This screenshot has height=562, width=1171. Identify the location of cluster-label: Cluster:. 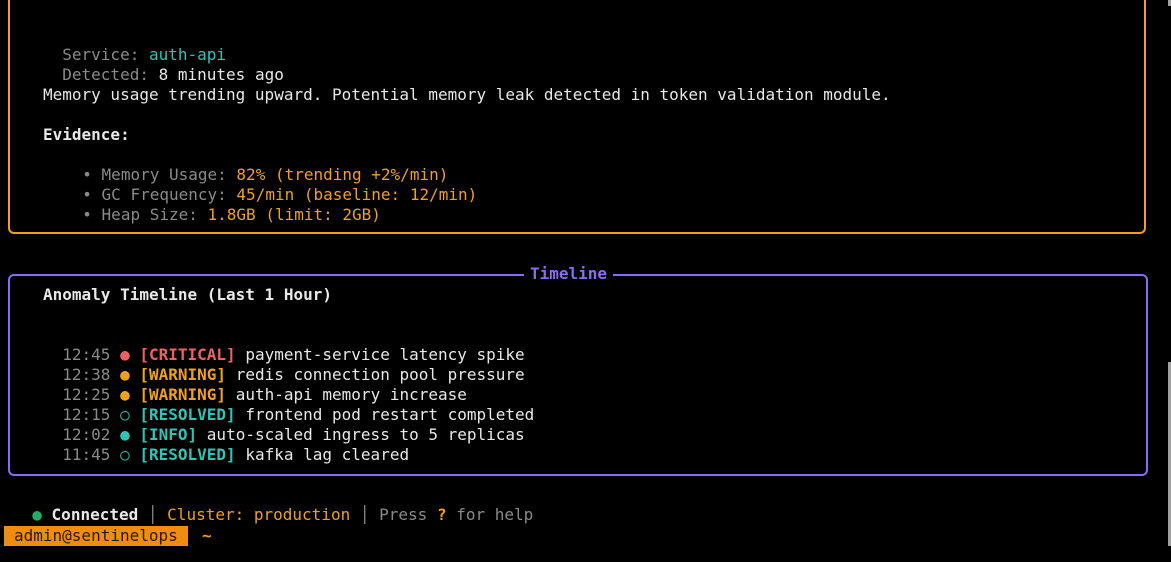
(206, 514).